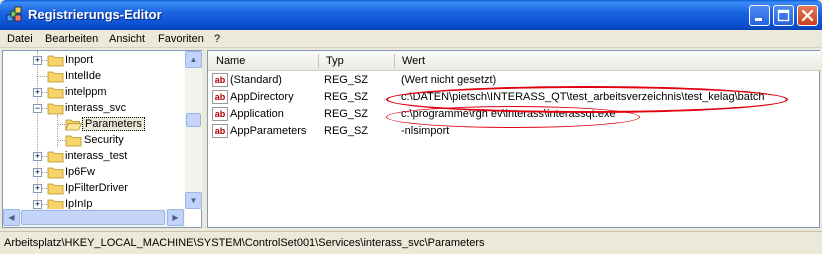  What do you see at coordinates (257, 114) in the screenshot?
I see `value-name: Application` at bounding box center [257, 114].